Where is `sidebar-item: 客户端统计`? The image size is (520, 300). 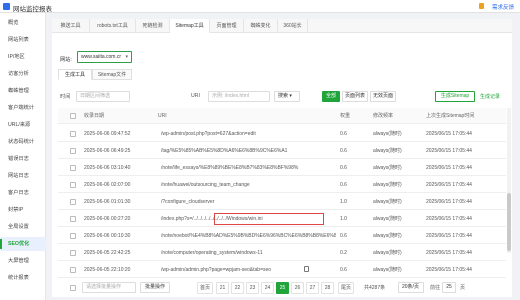 sidebar-item: 客户端统计 is located at coordinates (23, 108).